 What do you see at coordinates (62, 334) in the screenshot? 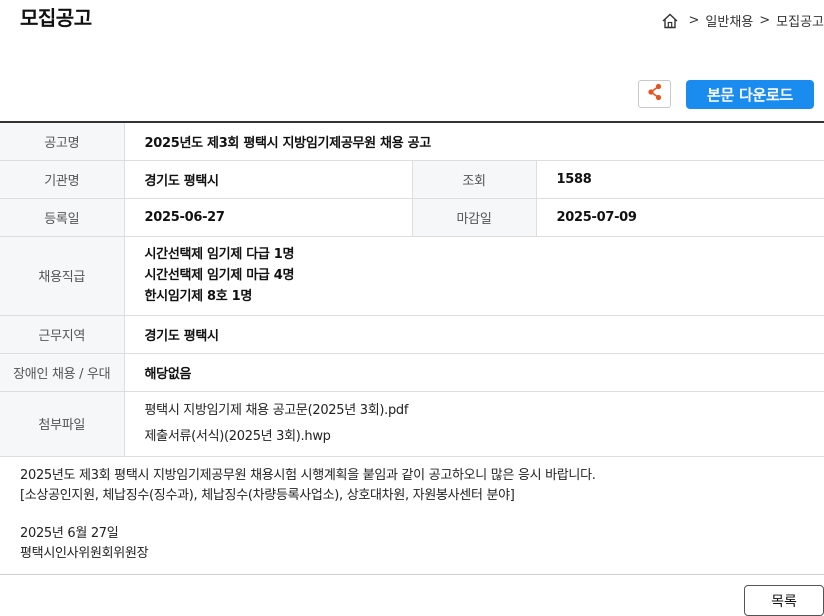
I see `work-area-label: 근무지역` at bounding box center [62, 334].